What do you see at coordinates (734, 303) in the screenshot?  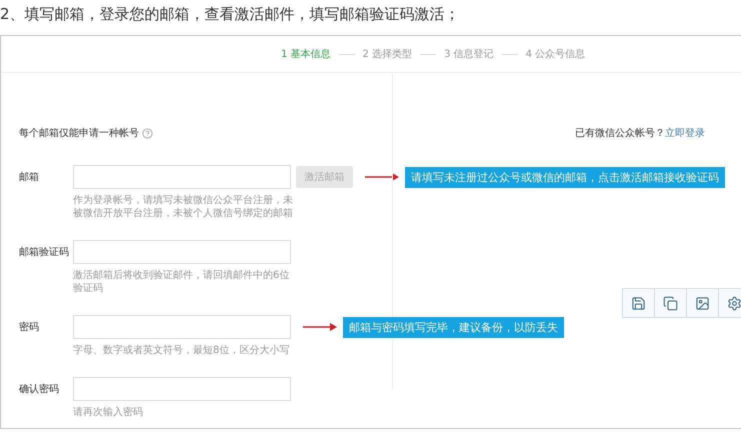 I see `settings-icon` at bounding box center [734, 303].